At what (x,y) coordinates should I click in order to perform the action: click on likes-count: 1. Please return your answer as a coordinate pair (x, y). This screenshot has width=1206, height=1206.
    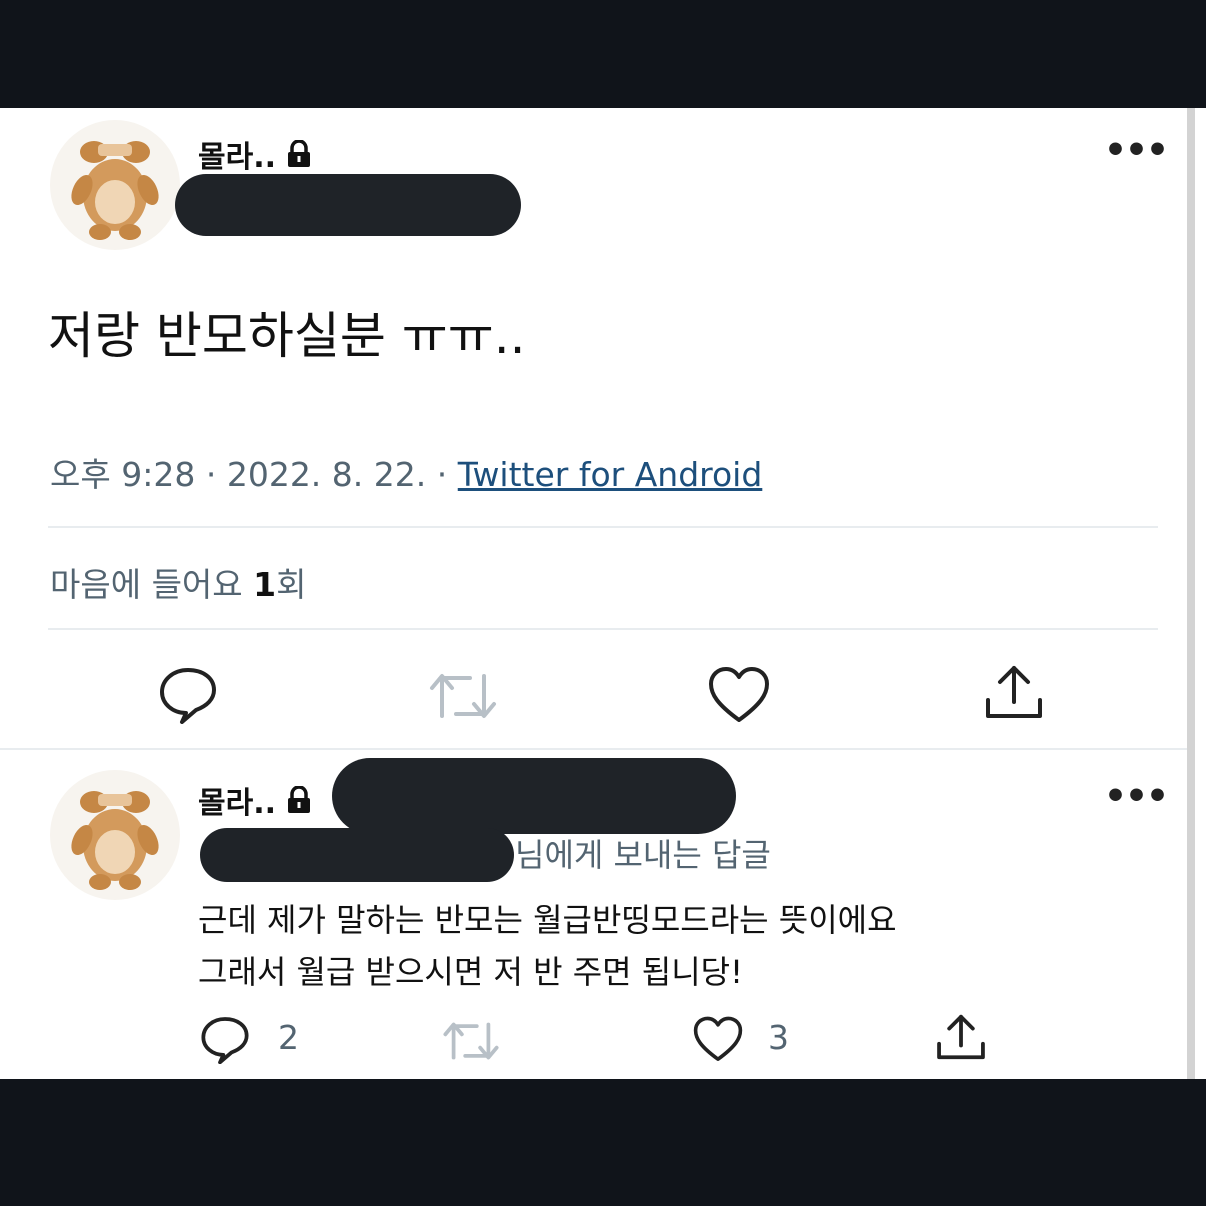
    Looking at the image, I should click on (265, 584).